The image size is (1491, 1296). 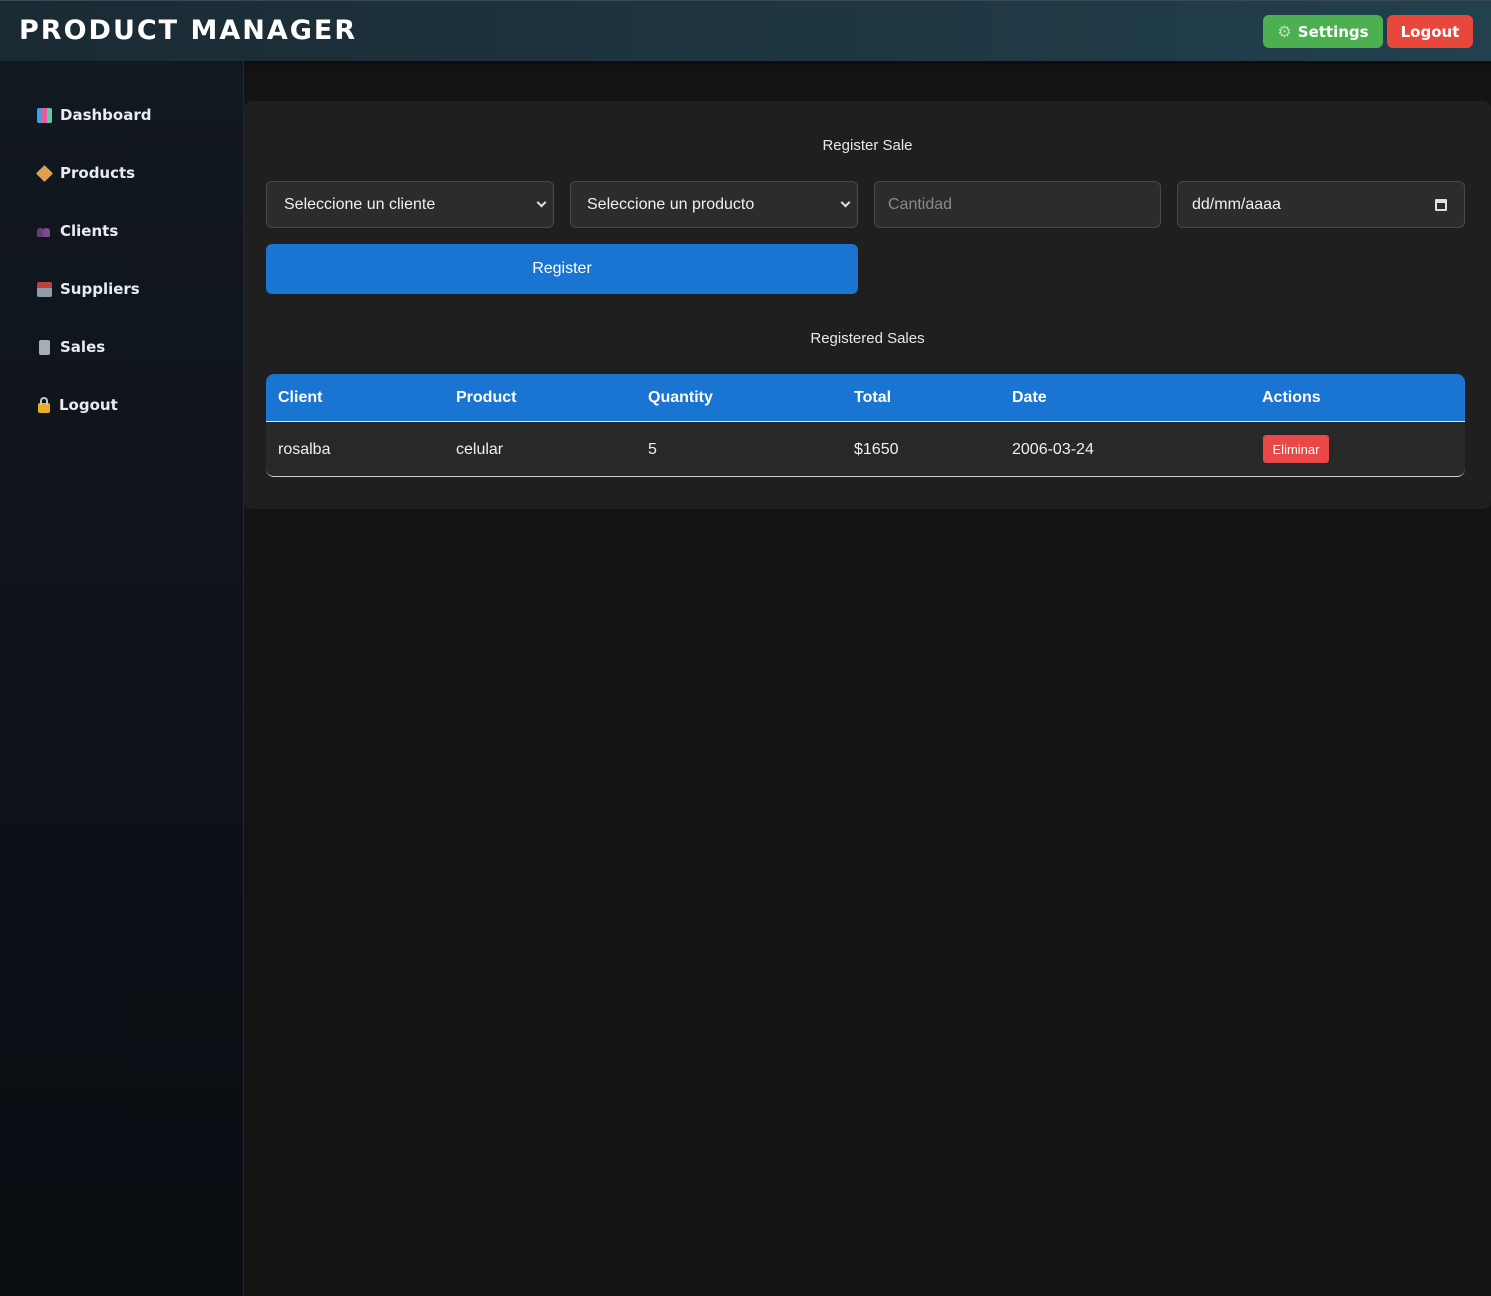 What do you see at coordinates (873, 397) in the screenshot?
I see `column-header-total: Total` at bounding box center [873, 397].